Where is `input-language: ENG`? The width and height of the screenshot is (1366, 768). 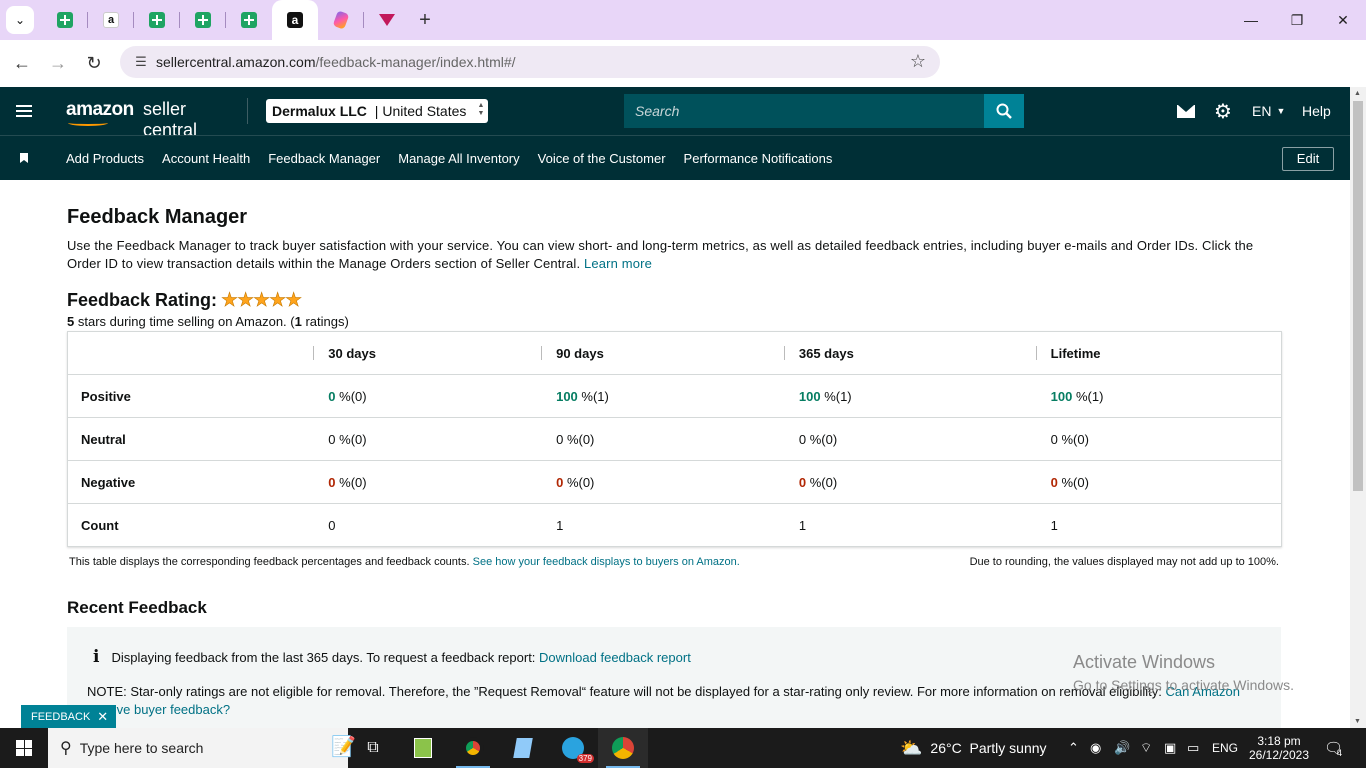 input-language: ENG is located at coordinates (1225, 748).